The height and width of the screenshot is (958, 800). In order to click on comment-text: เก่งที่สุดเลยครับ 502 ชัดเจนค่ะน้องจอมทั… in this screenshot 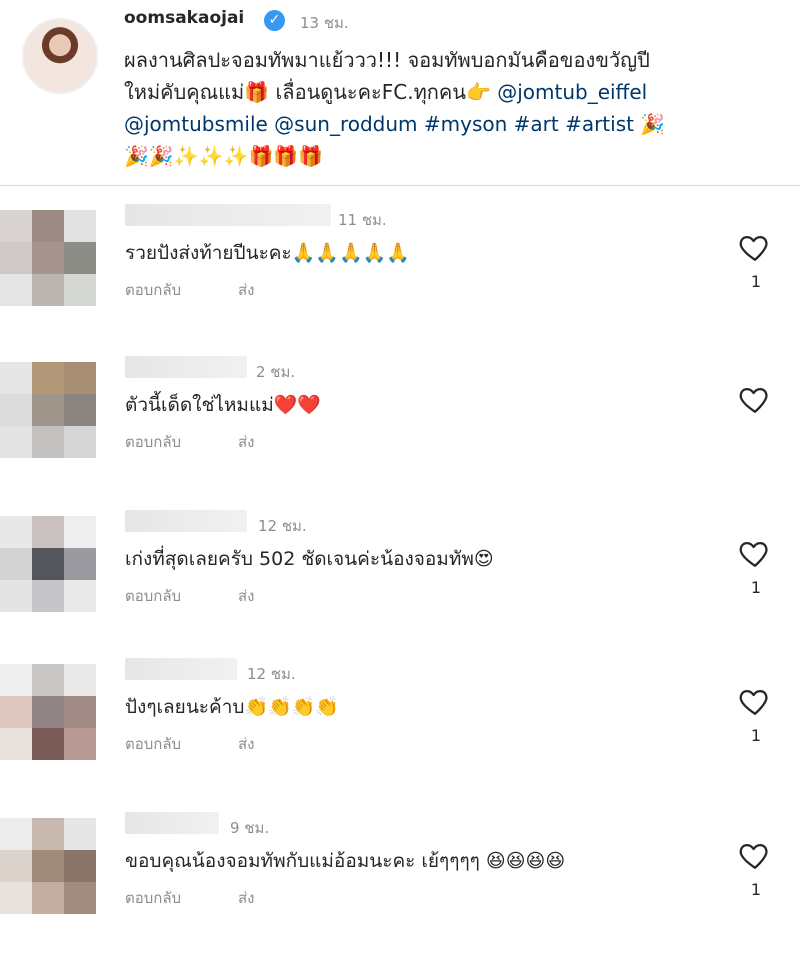, I will do `click(309, 559)`.